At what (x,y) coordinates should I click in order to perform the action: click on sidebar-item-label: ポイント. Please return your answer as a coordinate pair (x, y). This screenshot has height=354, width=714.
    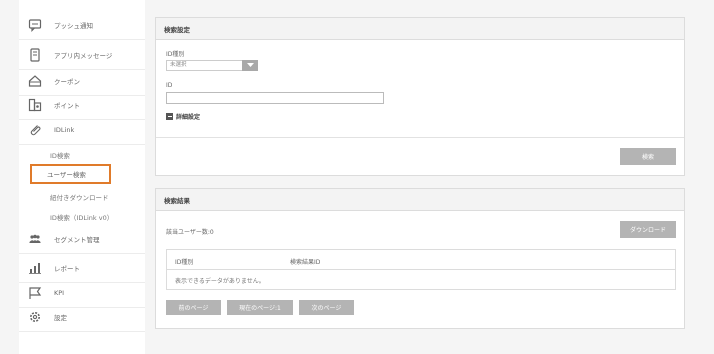
    Looking at the image, I should click on (67, 105).